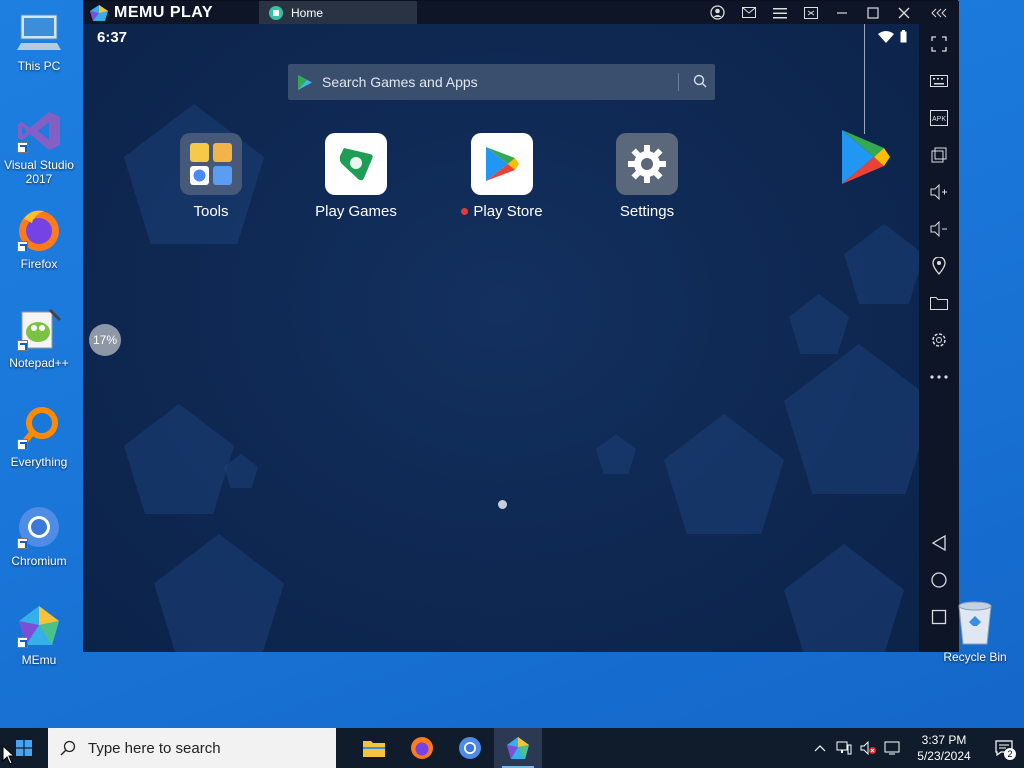 The width and height of the screenshot is (1024, 768). I want to click on mail-icon, so click(748, 12).